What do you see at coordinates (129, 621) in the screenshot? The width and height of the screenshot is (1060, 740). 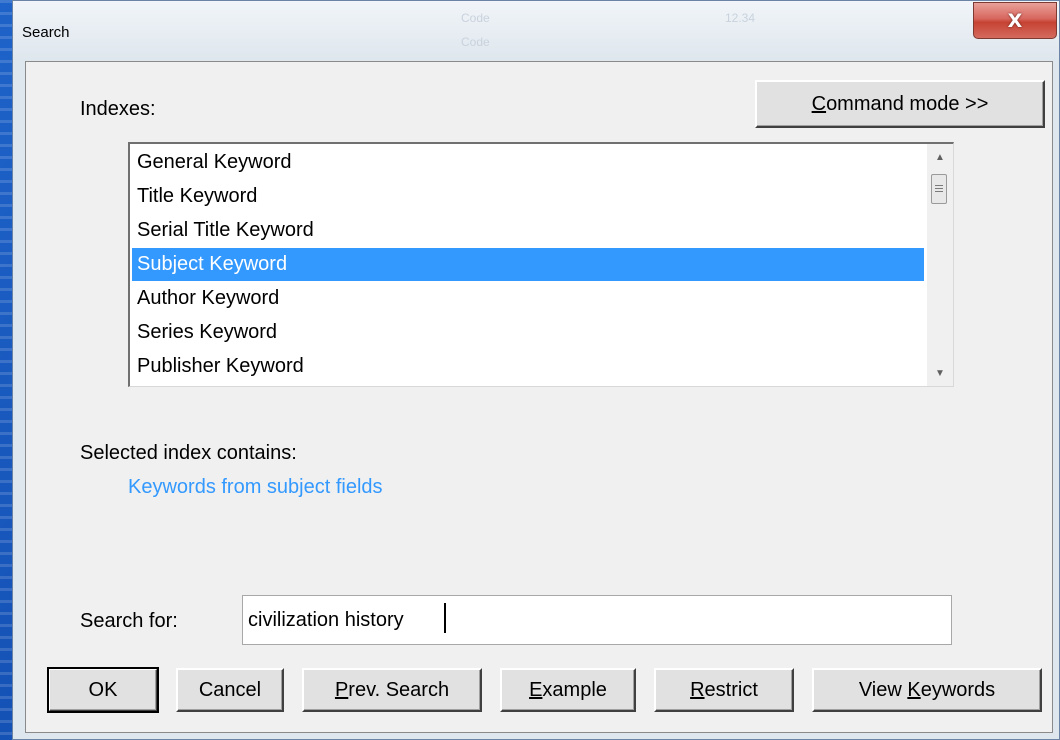 I see `search-for-label: Search for:` at bounding box center [129, 621].